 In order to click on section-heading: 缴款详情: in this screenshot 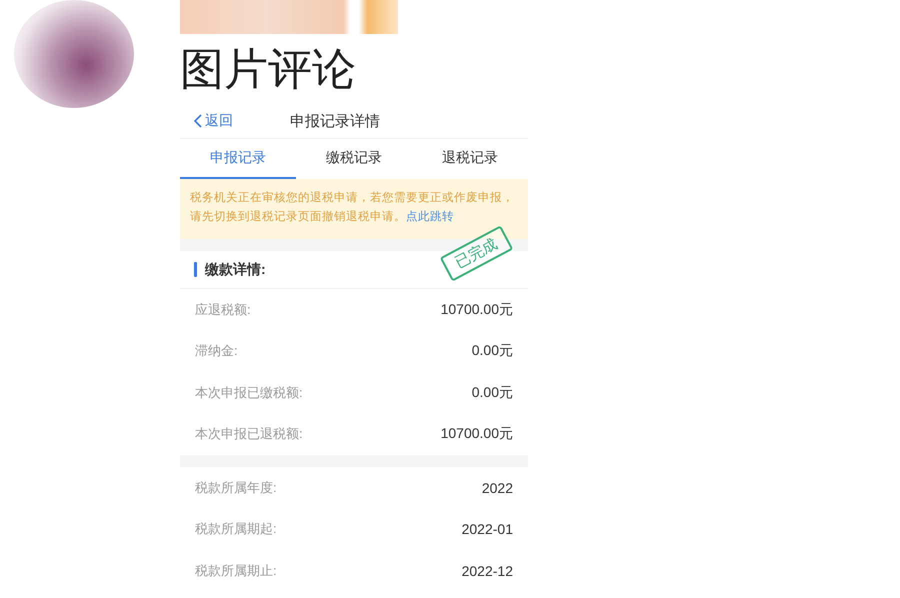, I will do `click(235, 269)`.